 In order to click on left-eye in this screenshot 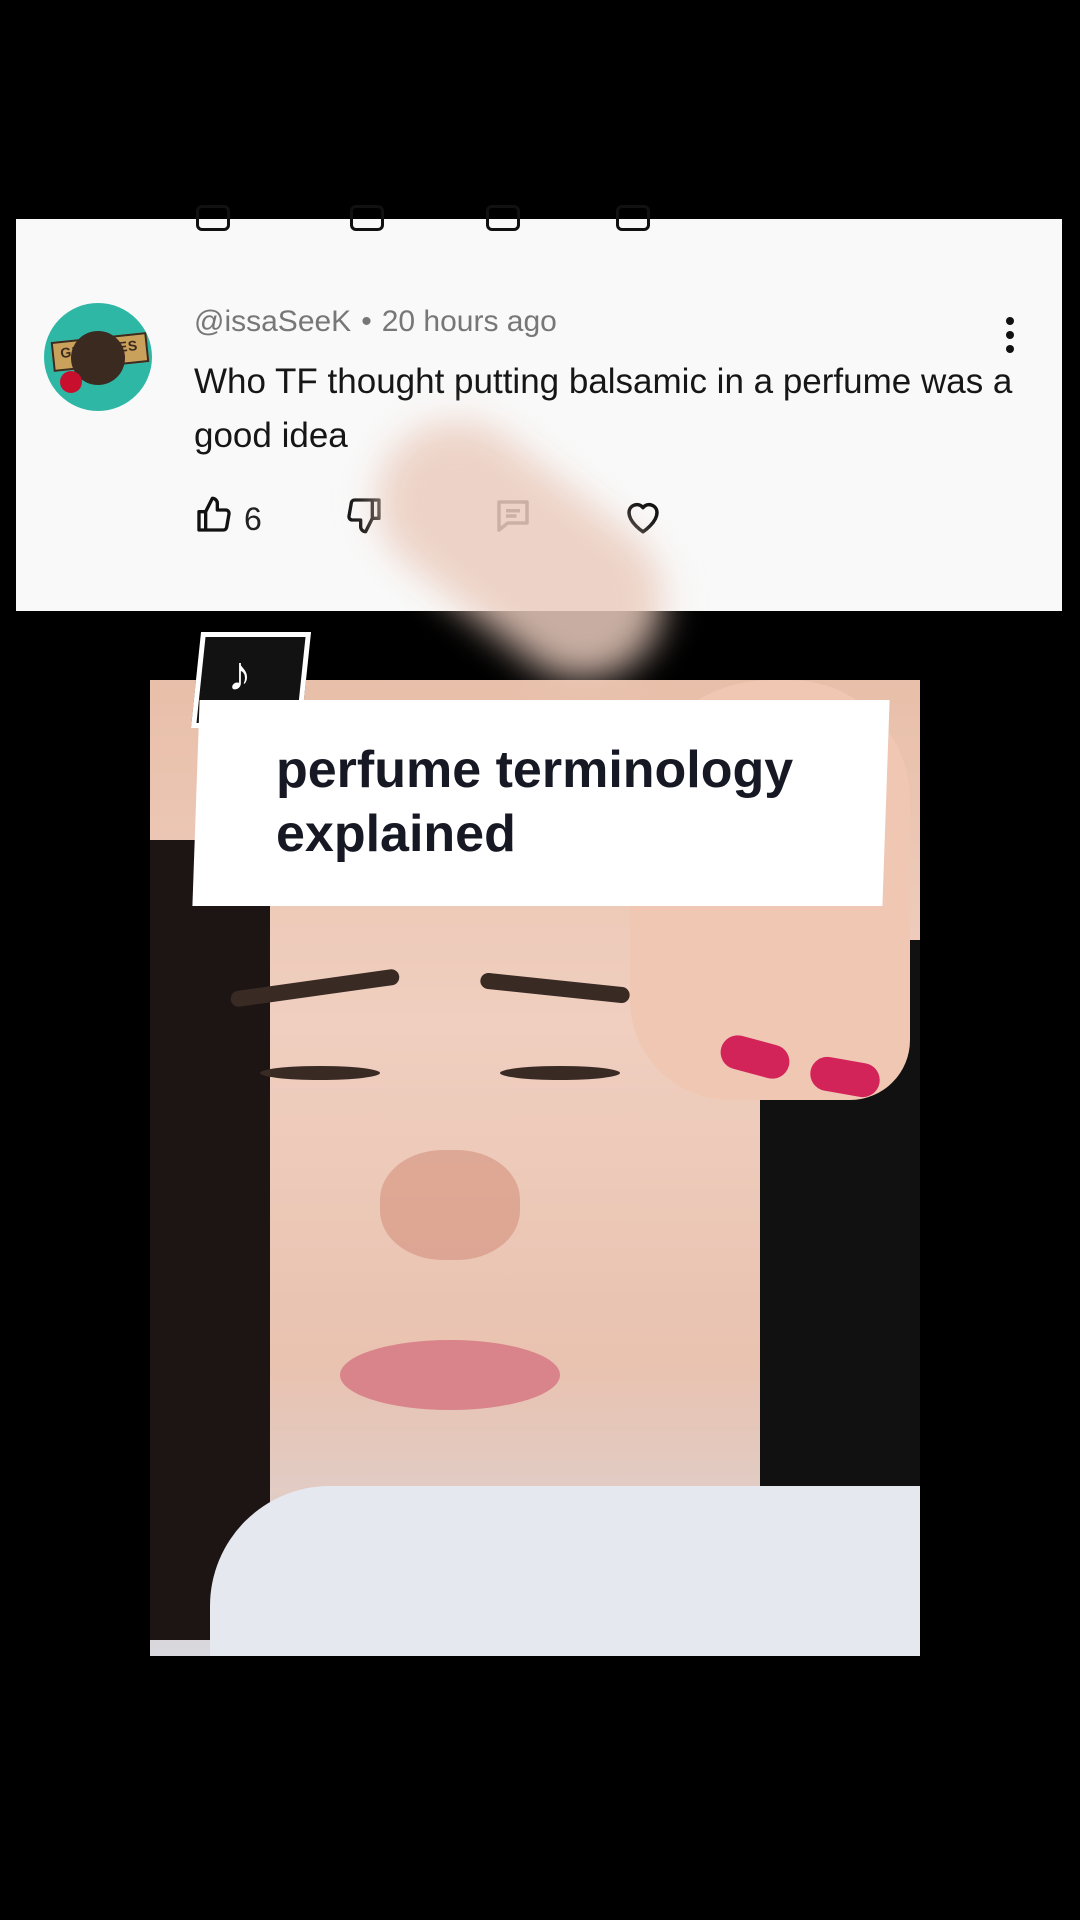, I will do `click(320, 1073)`.